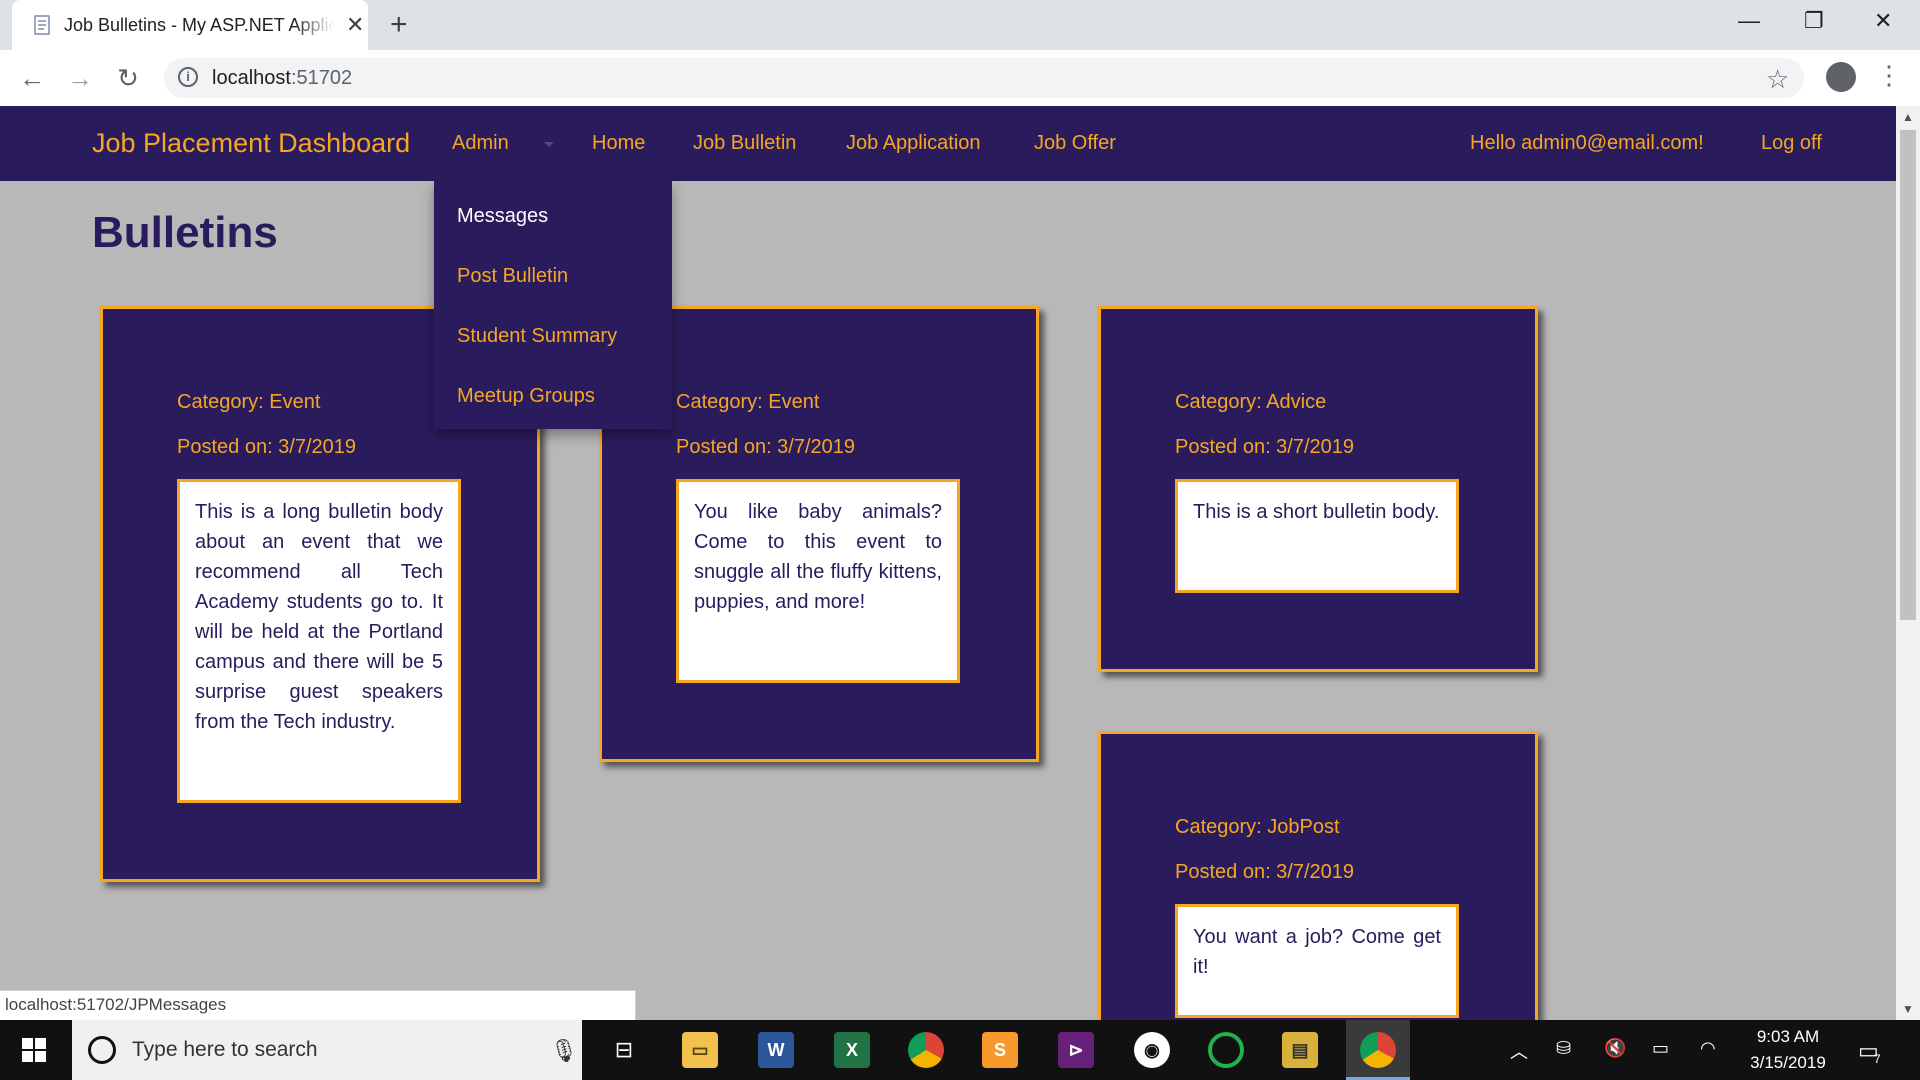  I want to click on address-url: localhost:51702, so click(282, 78).